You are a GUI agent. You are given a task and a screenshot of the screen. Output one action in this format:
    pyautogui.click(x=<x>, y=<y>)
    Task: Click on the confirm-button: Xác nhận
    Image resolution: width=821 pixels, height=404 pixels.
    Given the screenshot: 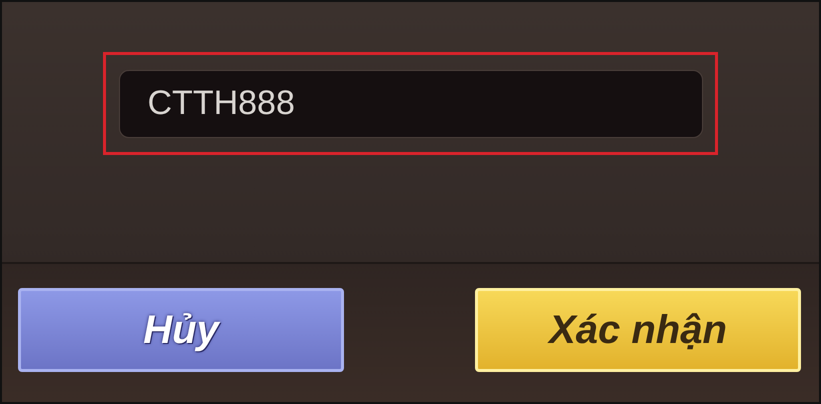 What is the action you would take?
    pyautogui.click(x=638, y=330)
    